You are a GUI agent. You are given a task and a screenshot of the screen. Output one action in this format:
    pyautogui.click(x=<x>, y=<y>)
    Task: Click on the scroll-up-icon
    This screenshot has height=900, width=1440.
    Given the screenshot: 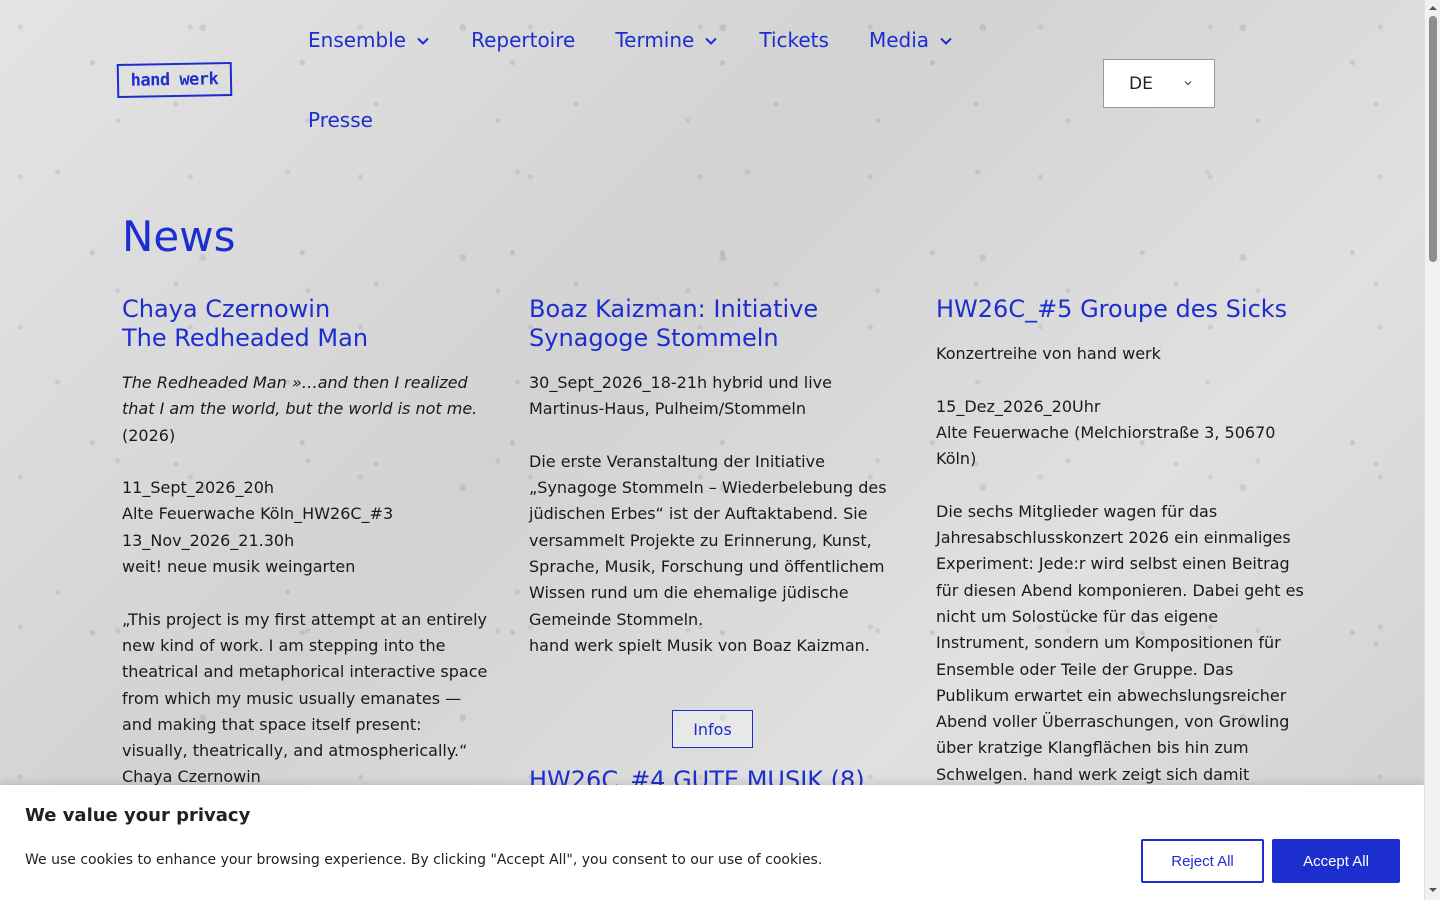 What is the action you would take?
    pyautogui.click(x=1433, y=8)
    